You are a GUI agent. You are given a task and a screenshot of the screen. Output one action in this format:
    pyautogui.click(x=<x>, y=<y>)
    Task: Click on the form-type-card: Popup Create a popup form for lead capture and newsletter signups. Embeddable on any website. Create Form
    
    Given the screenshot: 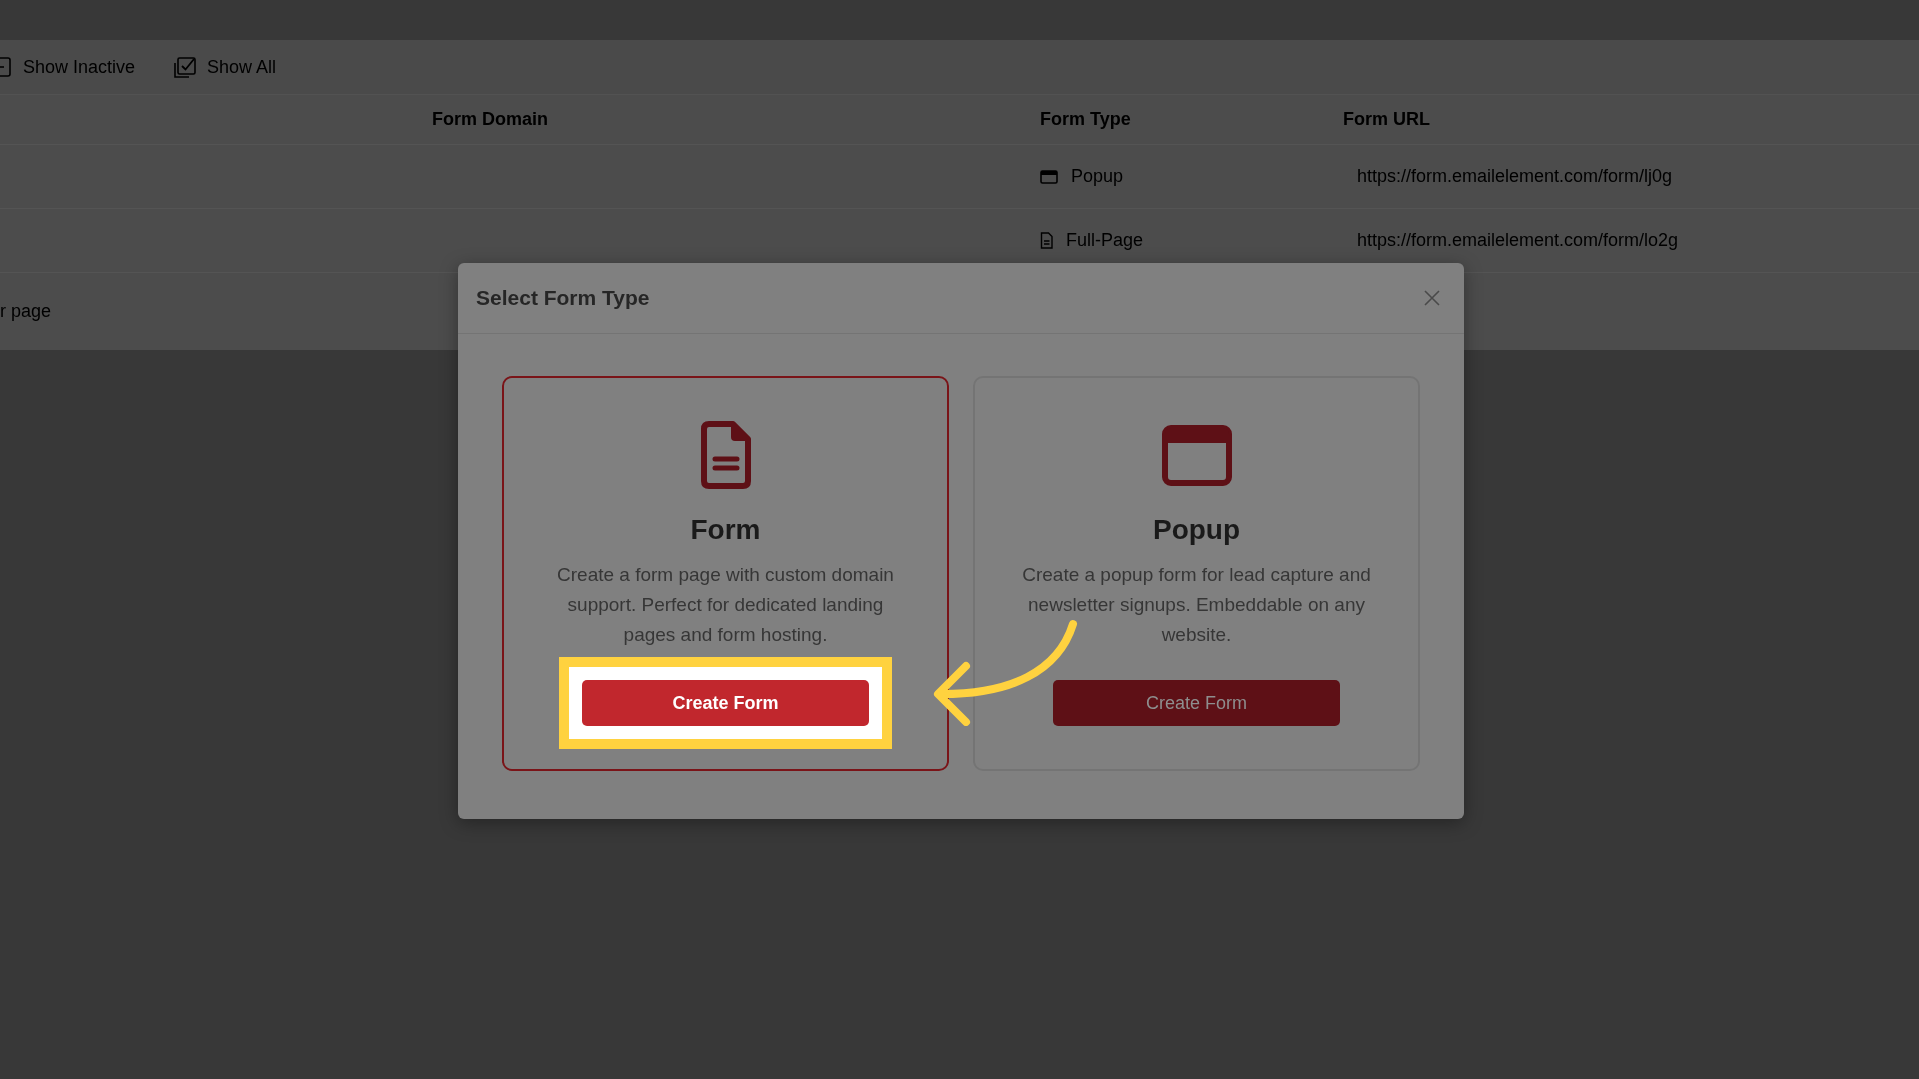 What is the action you would take?
    pyautogui.click(x=1196, y=573)
    